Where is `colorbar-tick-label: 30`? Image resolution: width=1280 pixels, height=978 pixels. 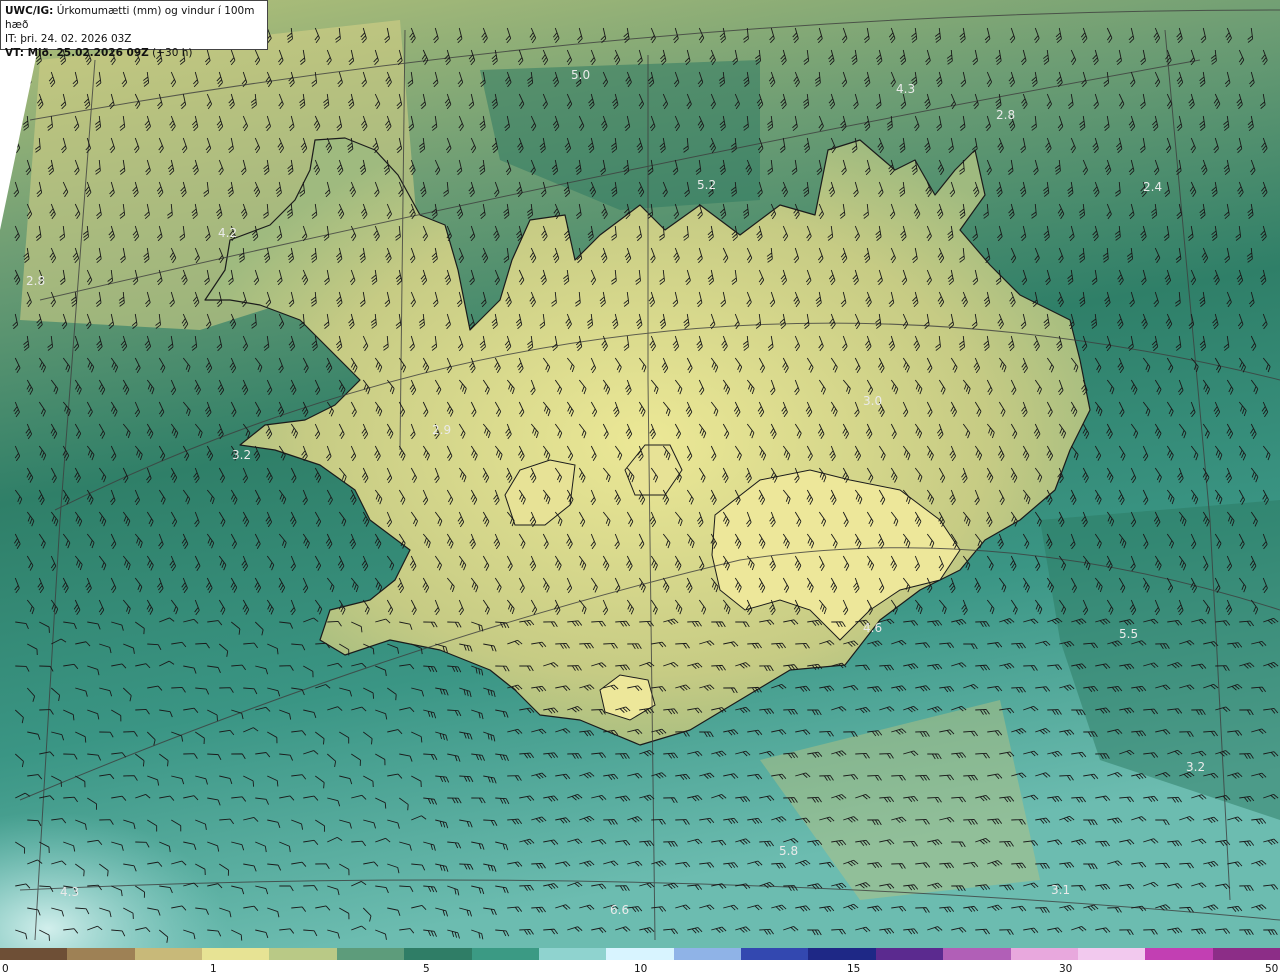 colorbar-tick-label: 30 is located at coordinates (1066, 969).